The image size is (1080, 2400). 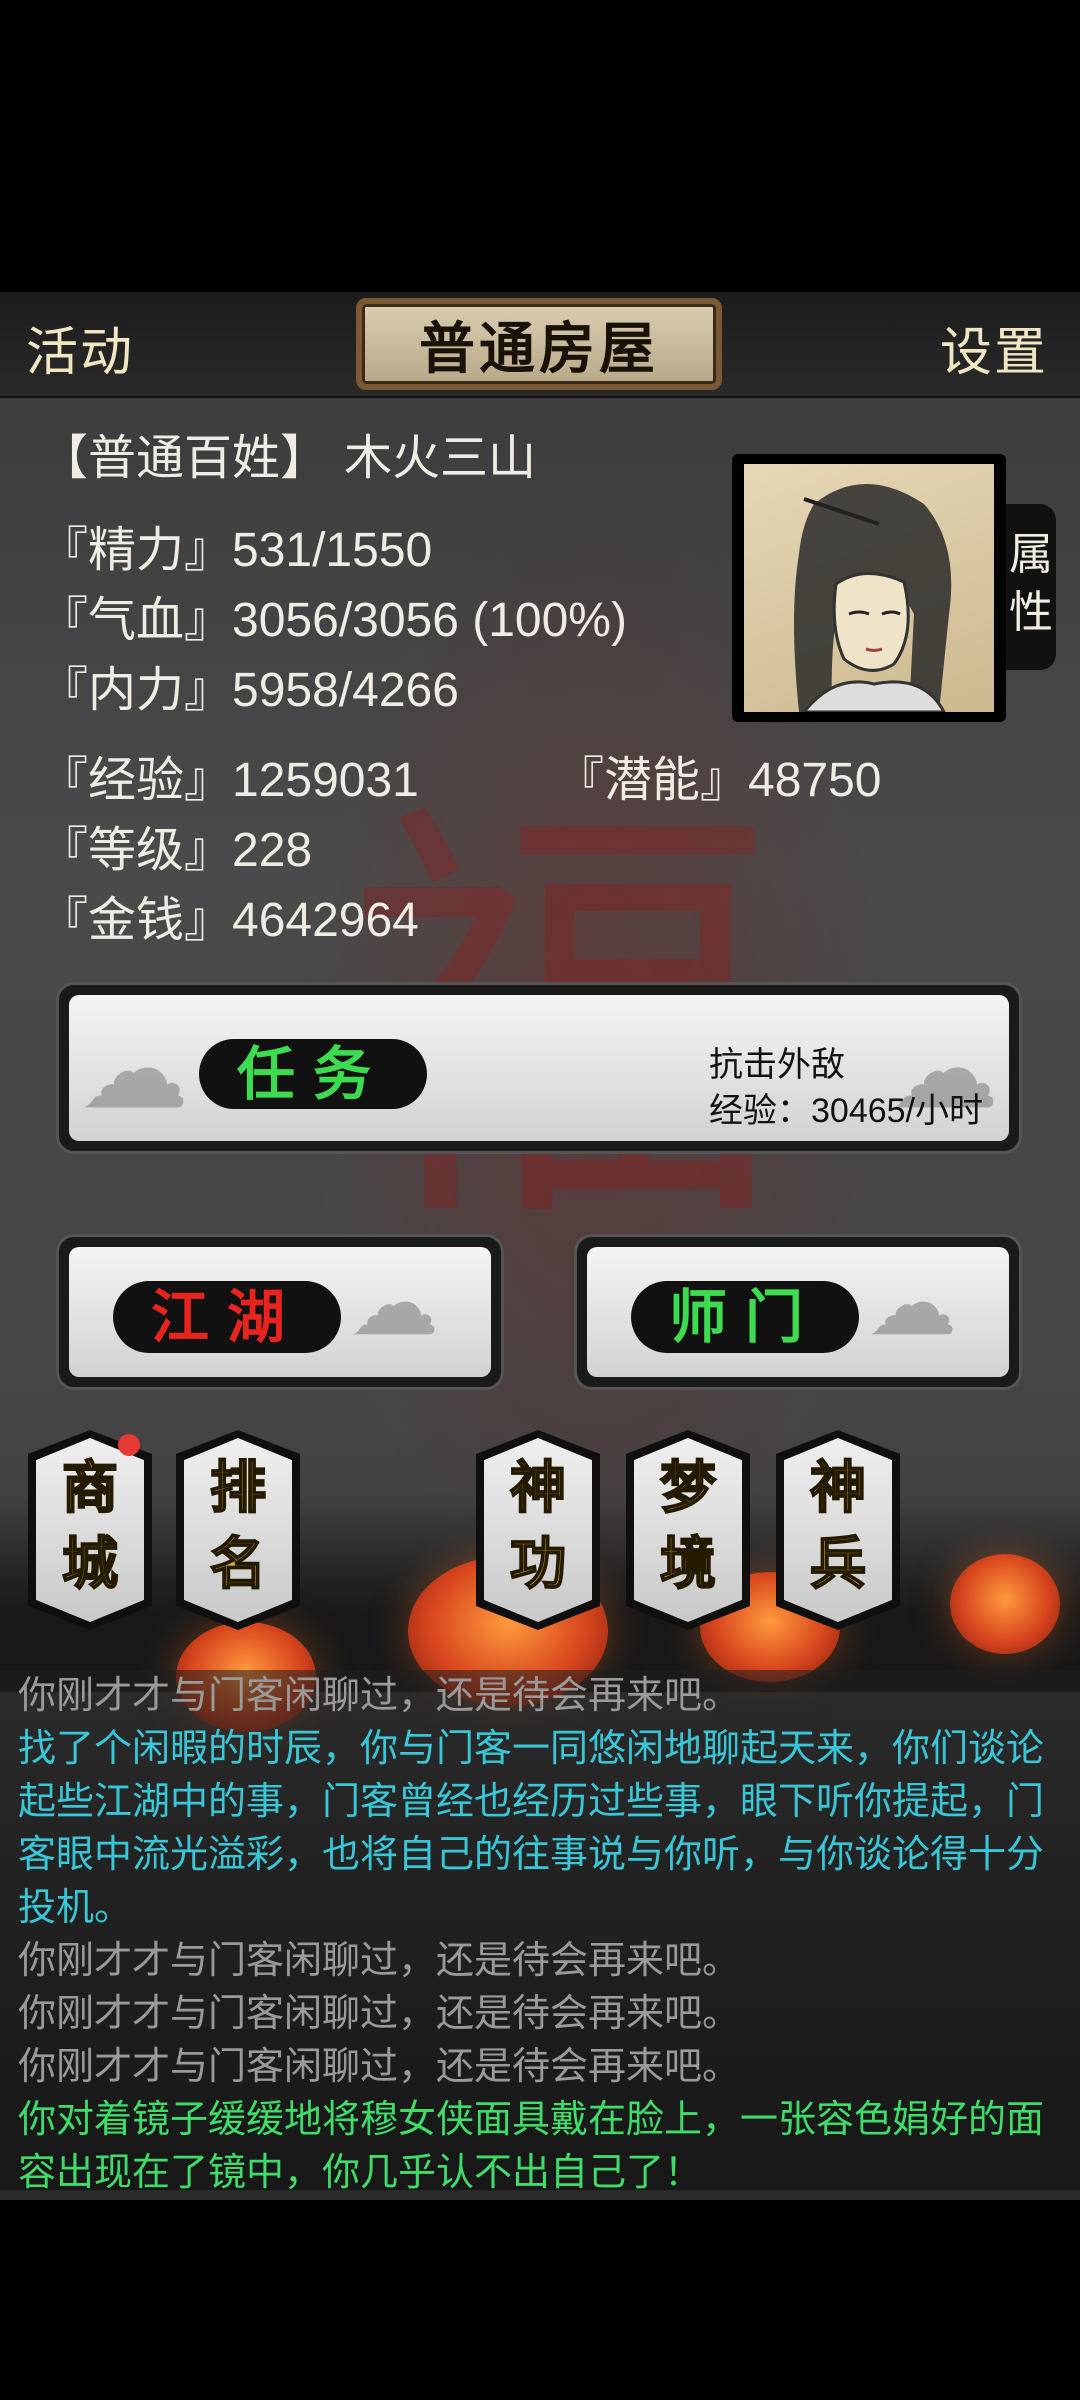 I want to click on weapons-label-2: 兵, so click(x=838, y=1564).